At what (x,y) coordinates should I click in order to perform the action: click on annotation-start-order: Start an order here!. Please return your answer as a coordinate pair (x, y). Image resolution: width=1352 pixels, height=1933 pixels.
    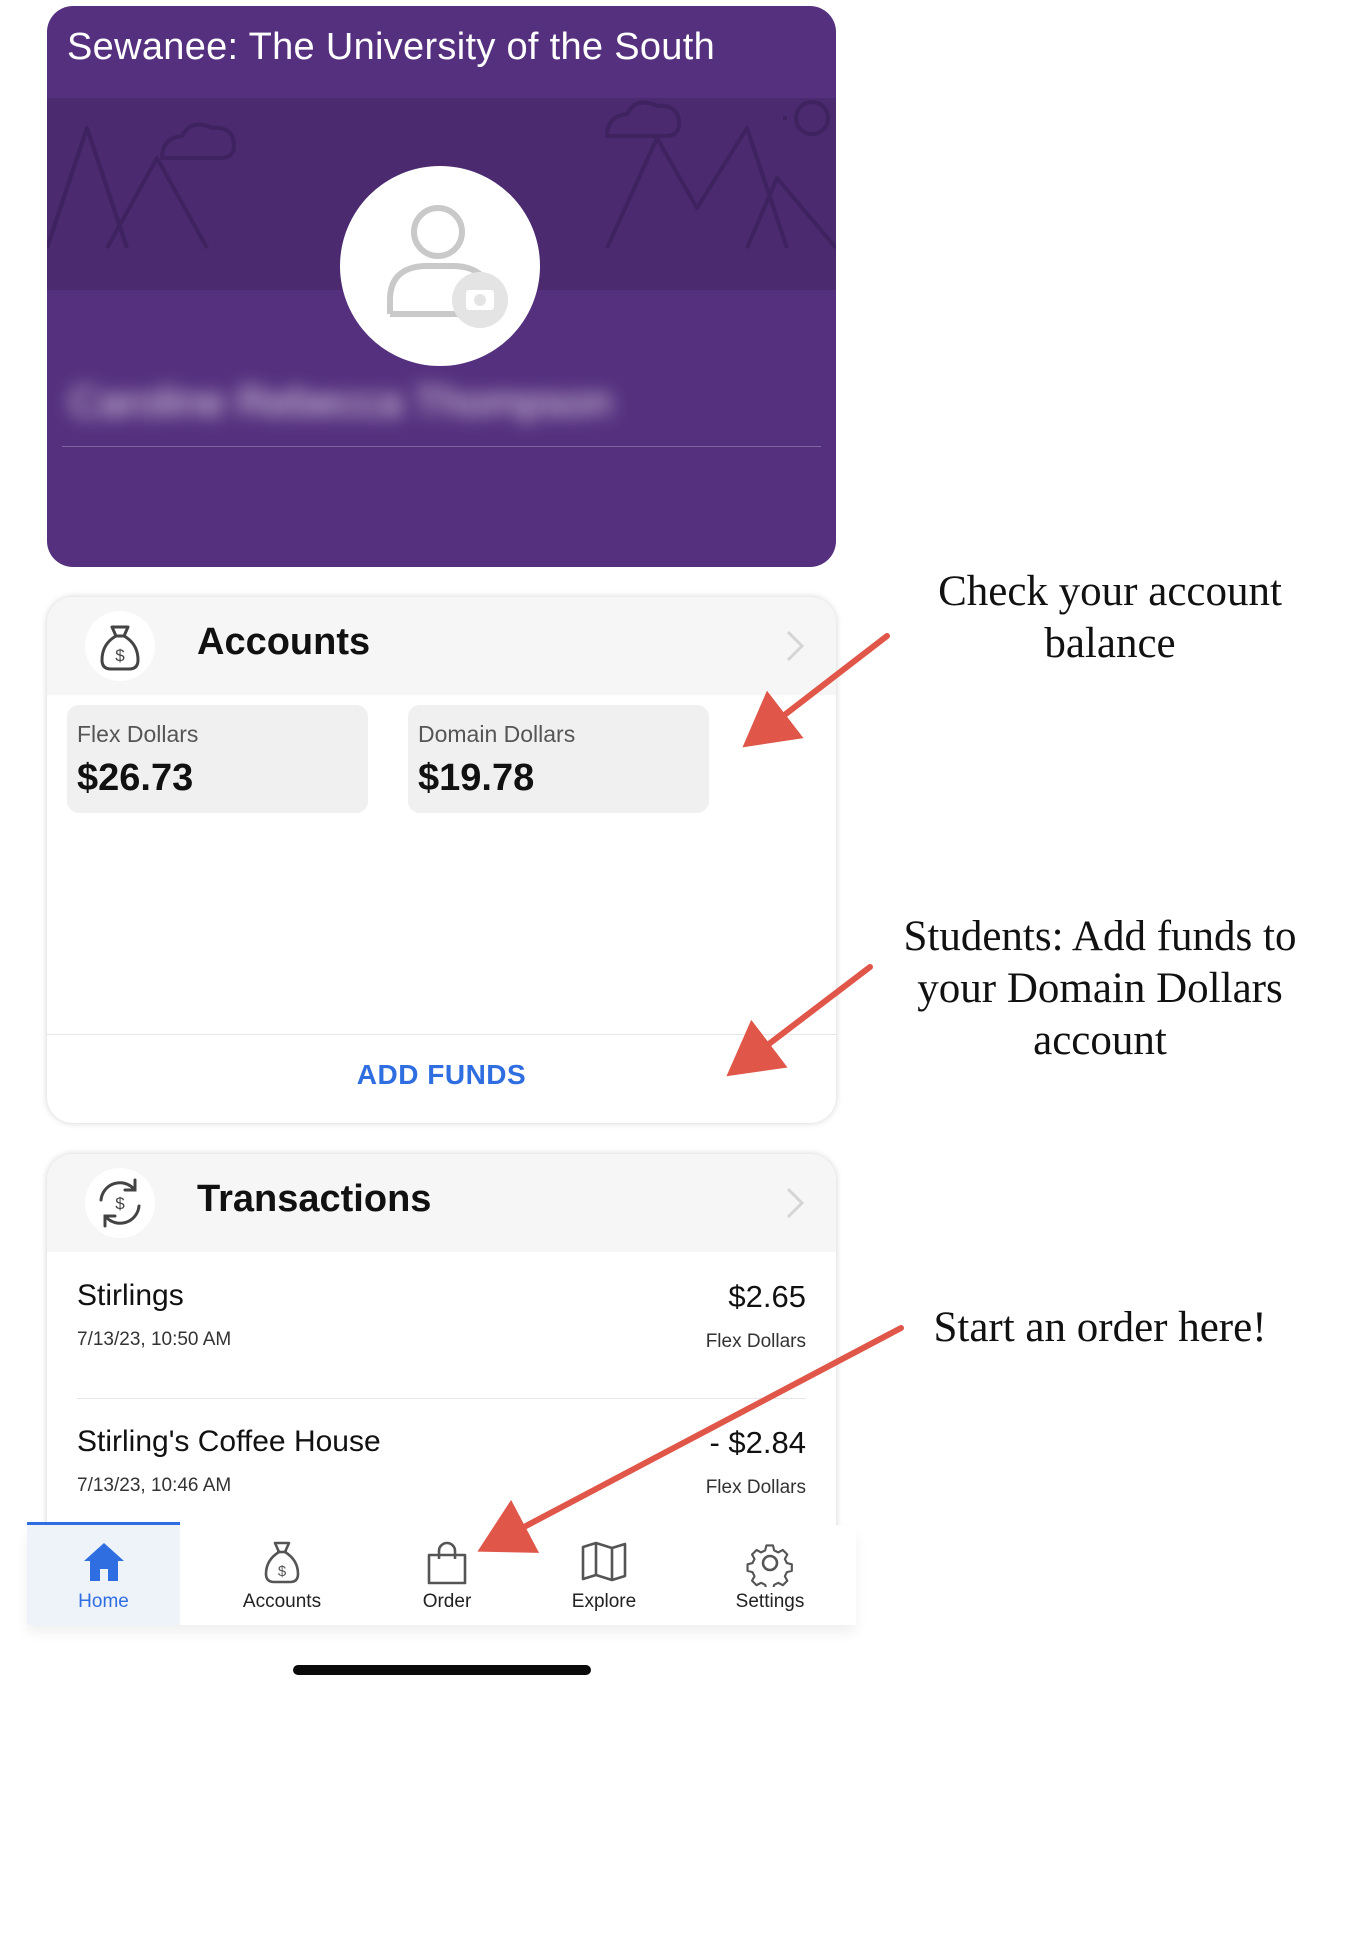
    Looking at the image, I should click on (1100, 1327).